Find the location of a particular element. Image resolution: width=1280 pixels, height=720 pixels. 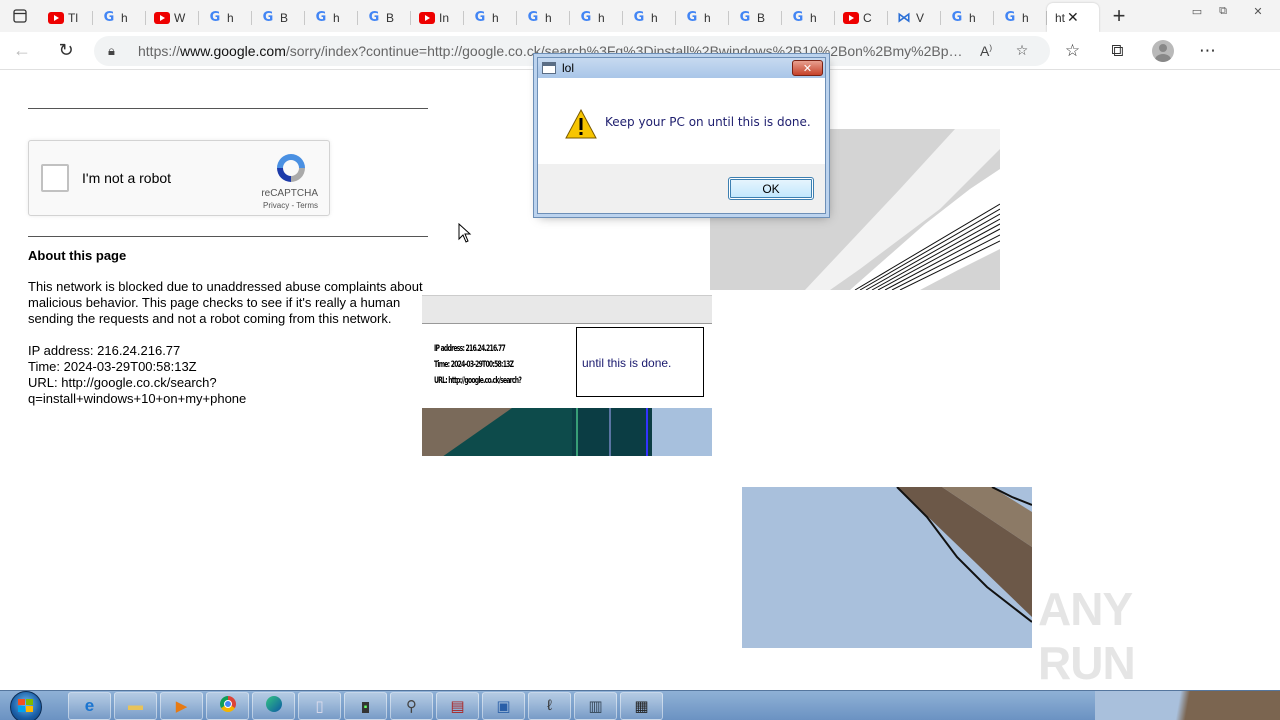

lock-icon: 🔒︎ is located at coordinates (116, 51).